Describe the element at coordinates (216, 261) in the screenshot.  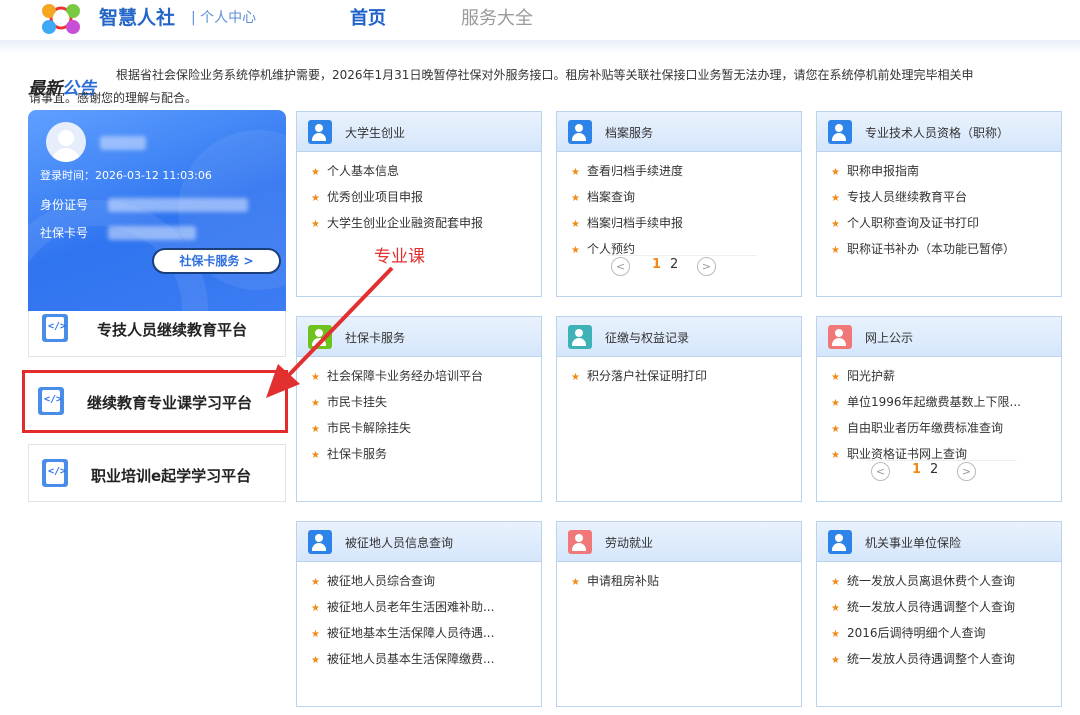
I see `social-card-service-button: 社保卡服务 >` at that location.